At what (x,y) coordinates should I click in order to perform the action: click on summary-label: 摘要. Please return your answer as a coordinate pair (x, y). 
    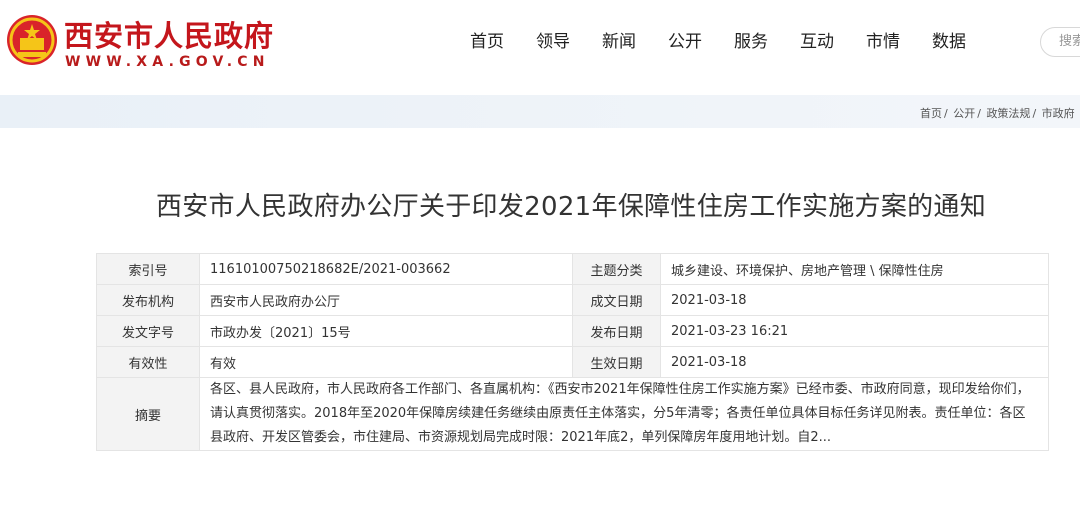
    Looking at the image, I should click on (148, 414).